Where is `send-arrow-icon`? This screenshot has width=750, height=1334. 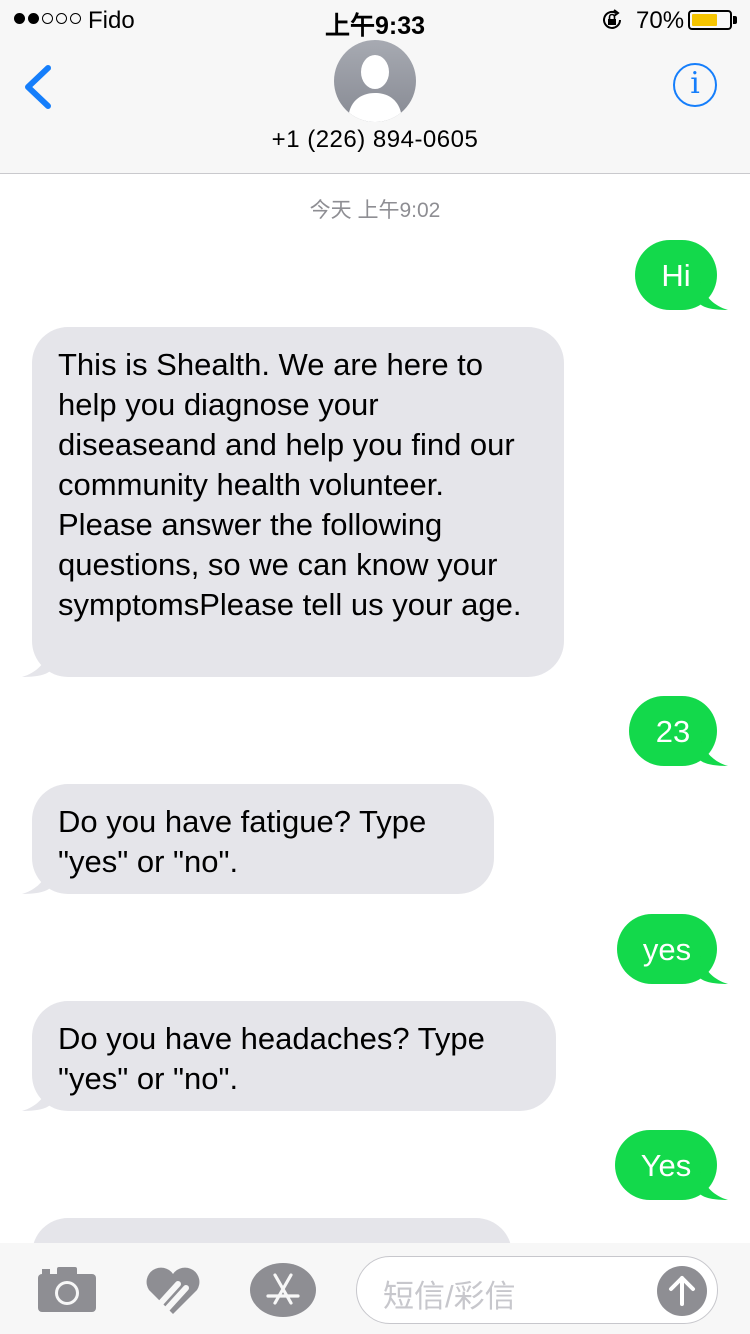 send-arrow-icon is located at coordinates (682, 1291).